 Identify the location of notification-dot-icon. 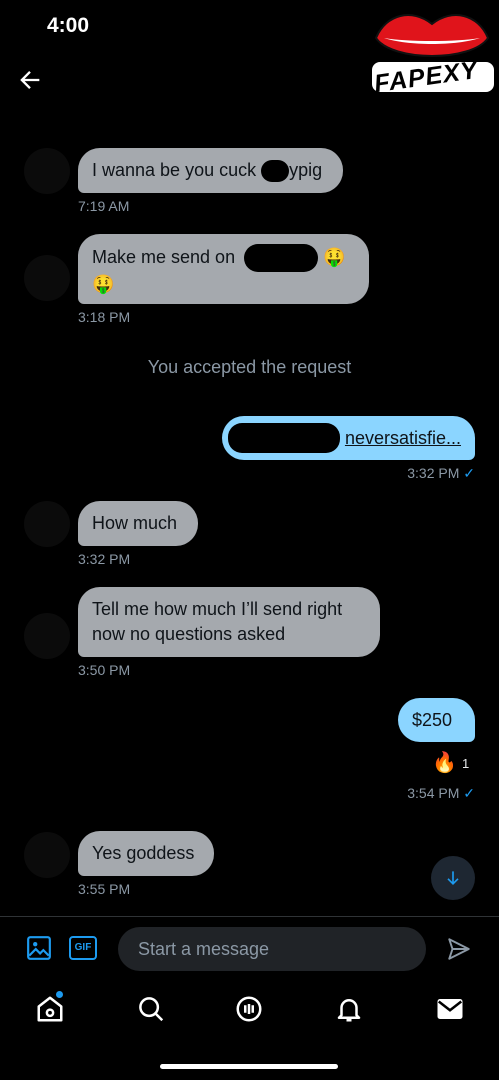
(59, 994).